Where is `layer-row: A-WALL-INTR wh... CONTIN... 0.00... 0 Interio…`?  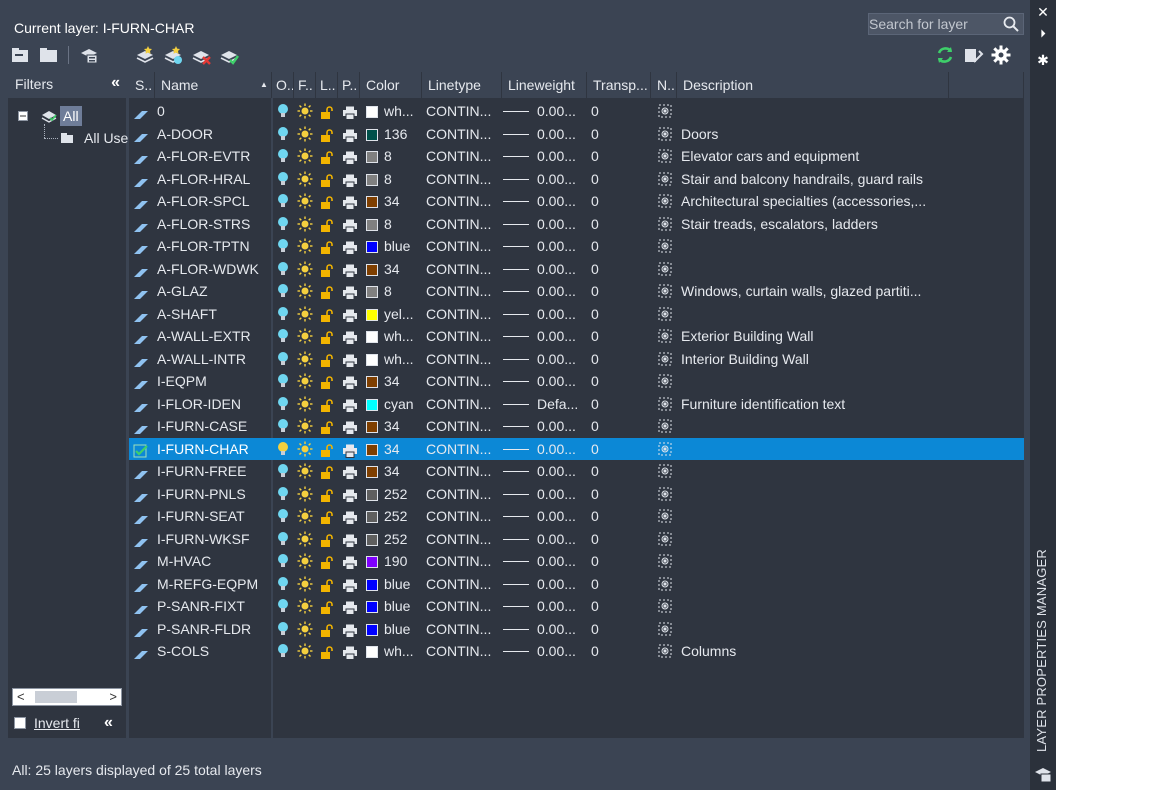
layer-row: A-WALL-INTR wh... CONTIN... 0.00... 0 Interio… is located at coordinates (576, 359).